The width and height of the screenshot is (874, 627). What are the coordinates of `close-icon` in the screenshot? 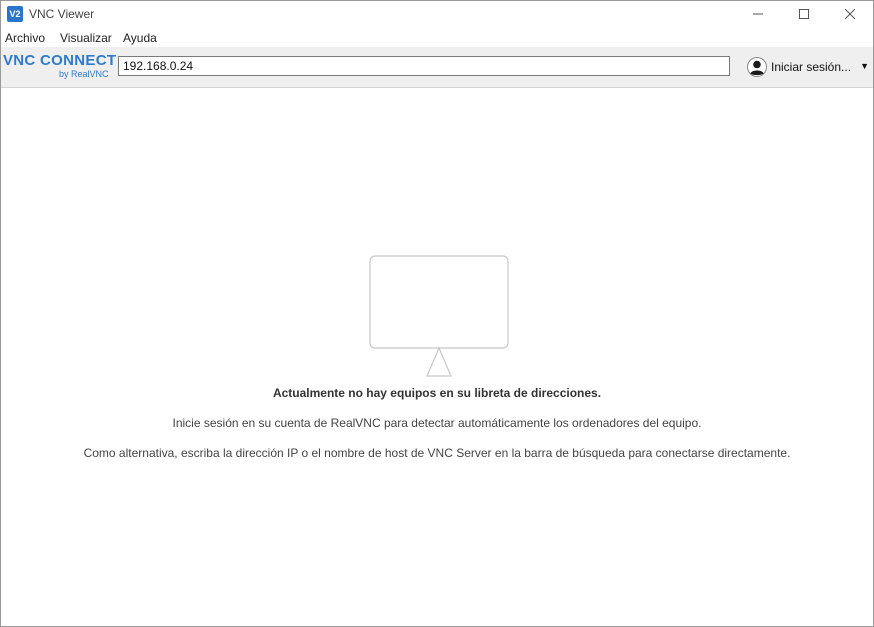 It's located at (850, 14).